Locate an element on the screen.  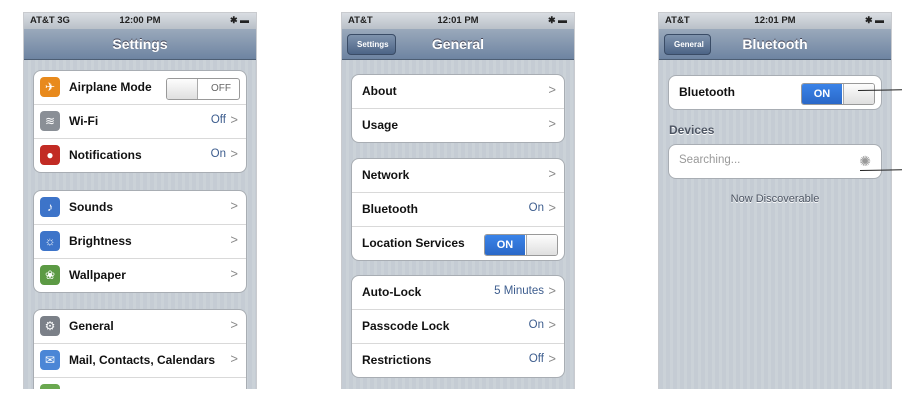
bluetooth-toggle: ON is located at coordinates (838, 94).